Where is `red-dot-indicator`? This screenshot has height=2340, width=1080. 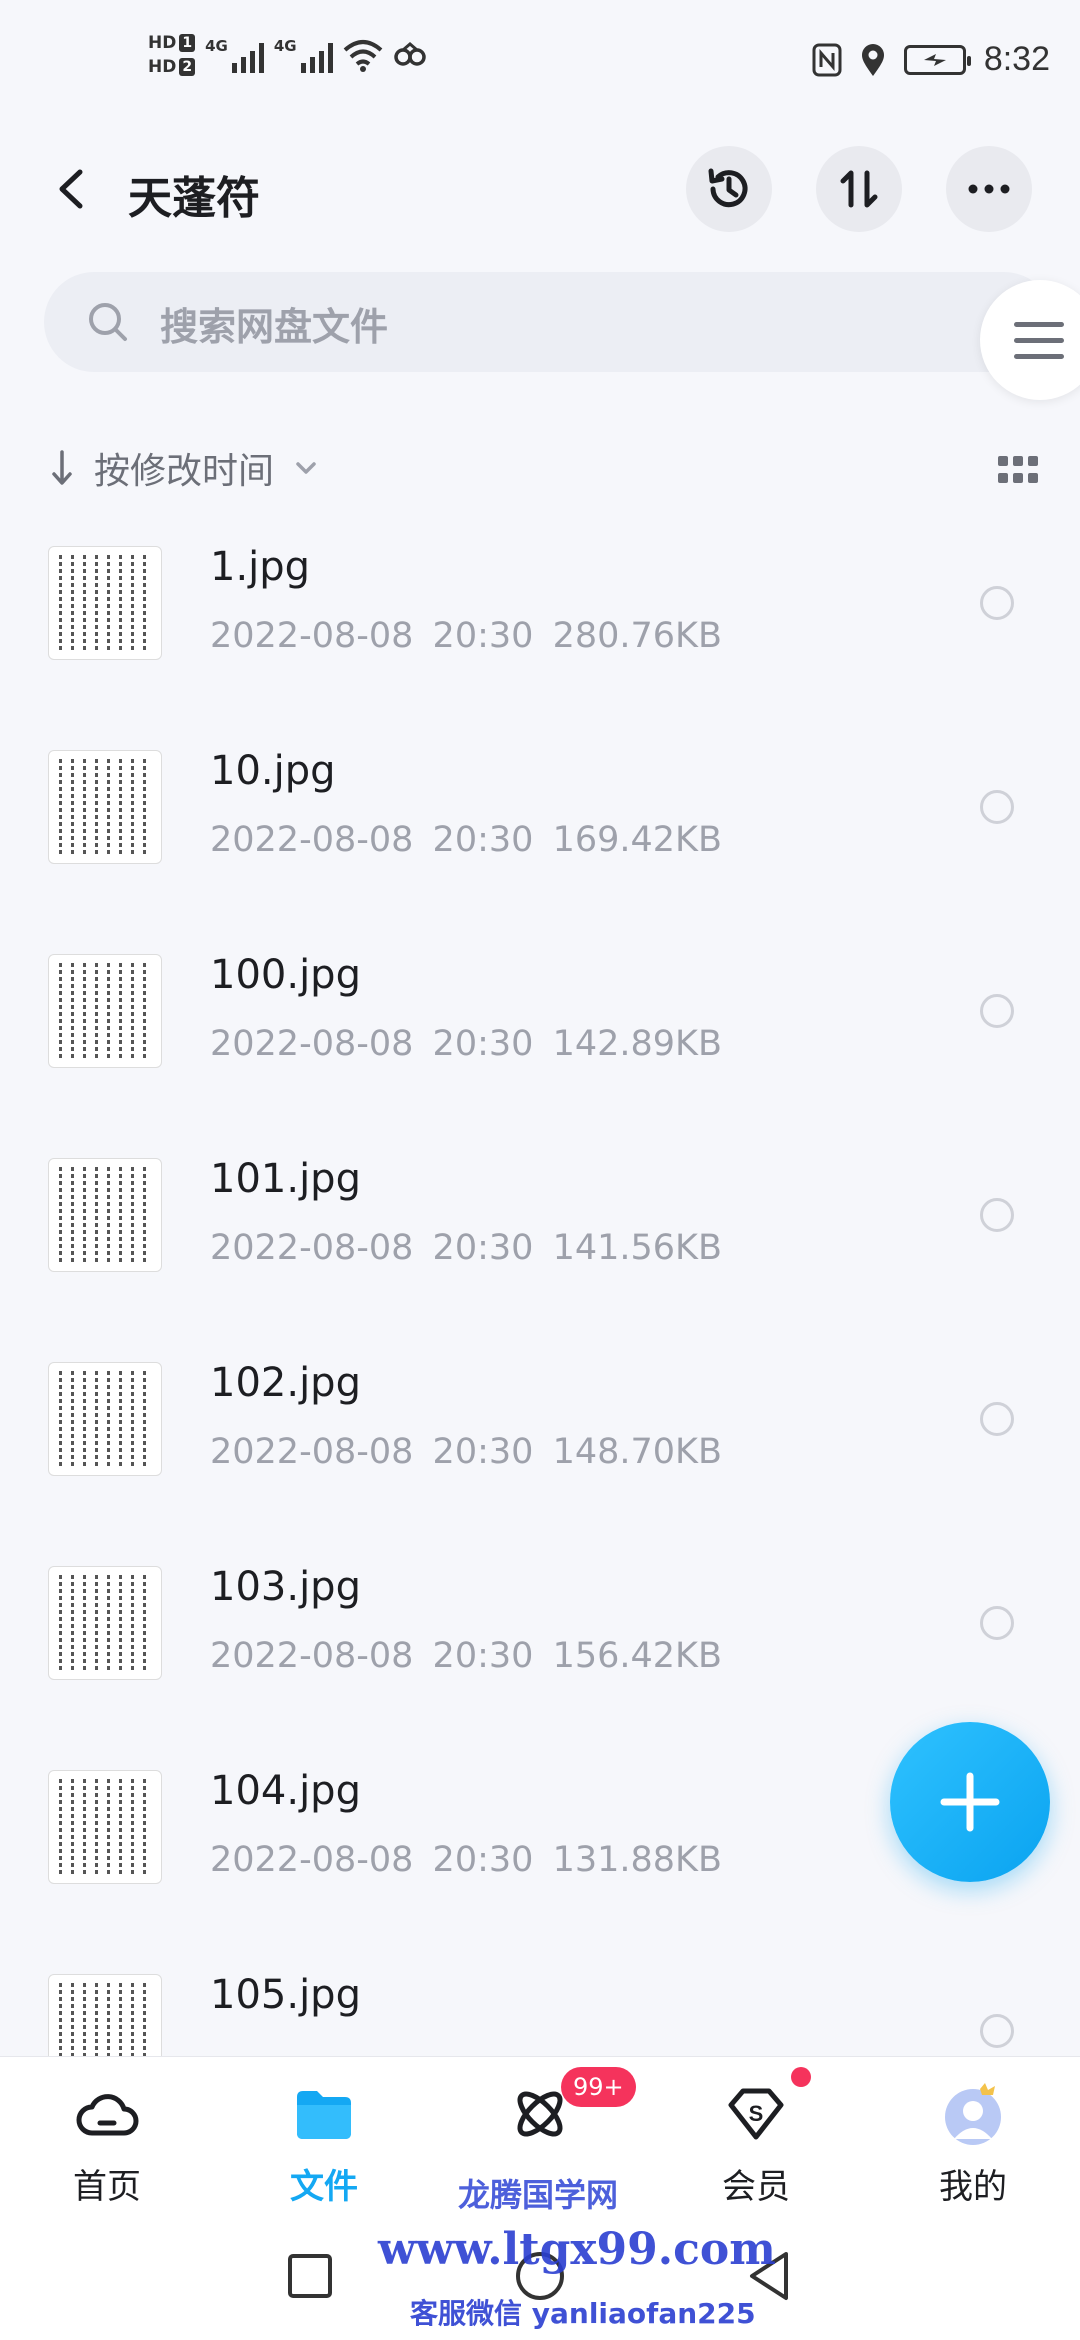
red-dot-indicator is located at coordinates (801, 2077).